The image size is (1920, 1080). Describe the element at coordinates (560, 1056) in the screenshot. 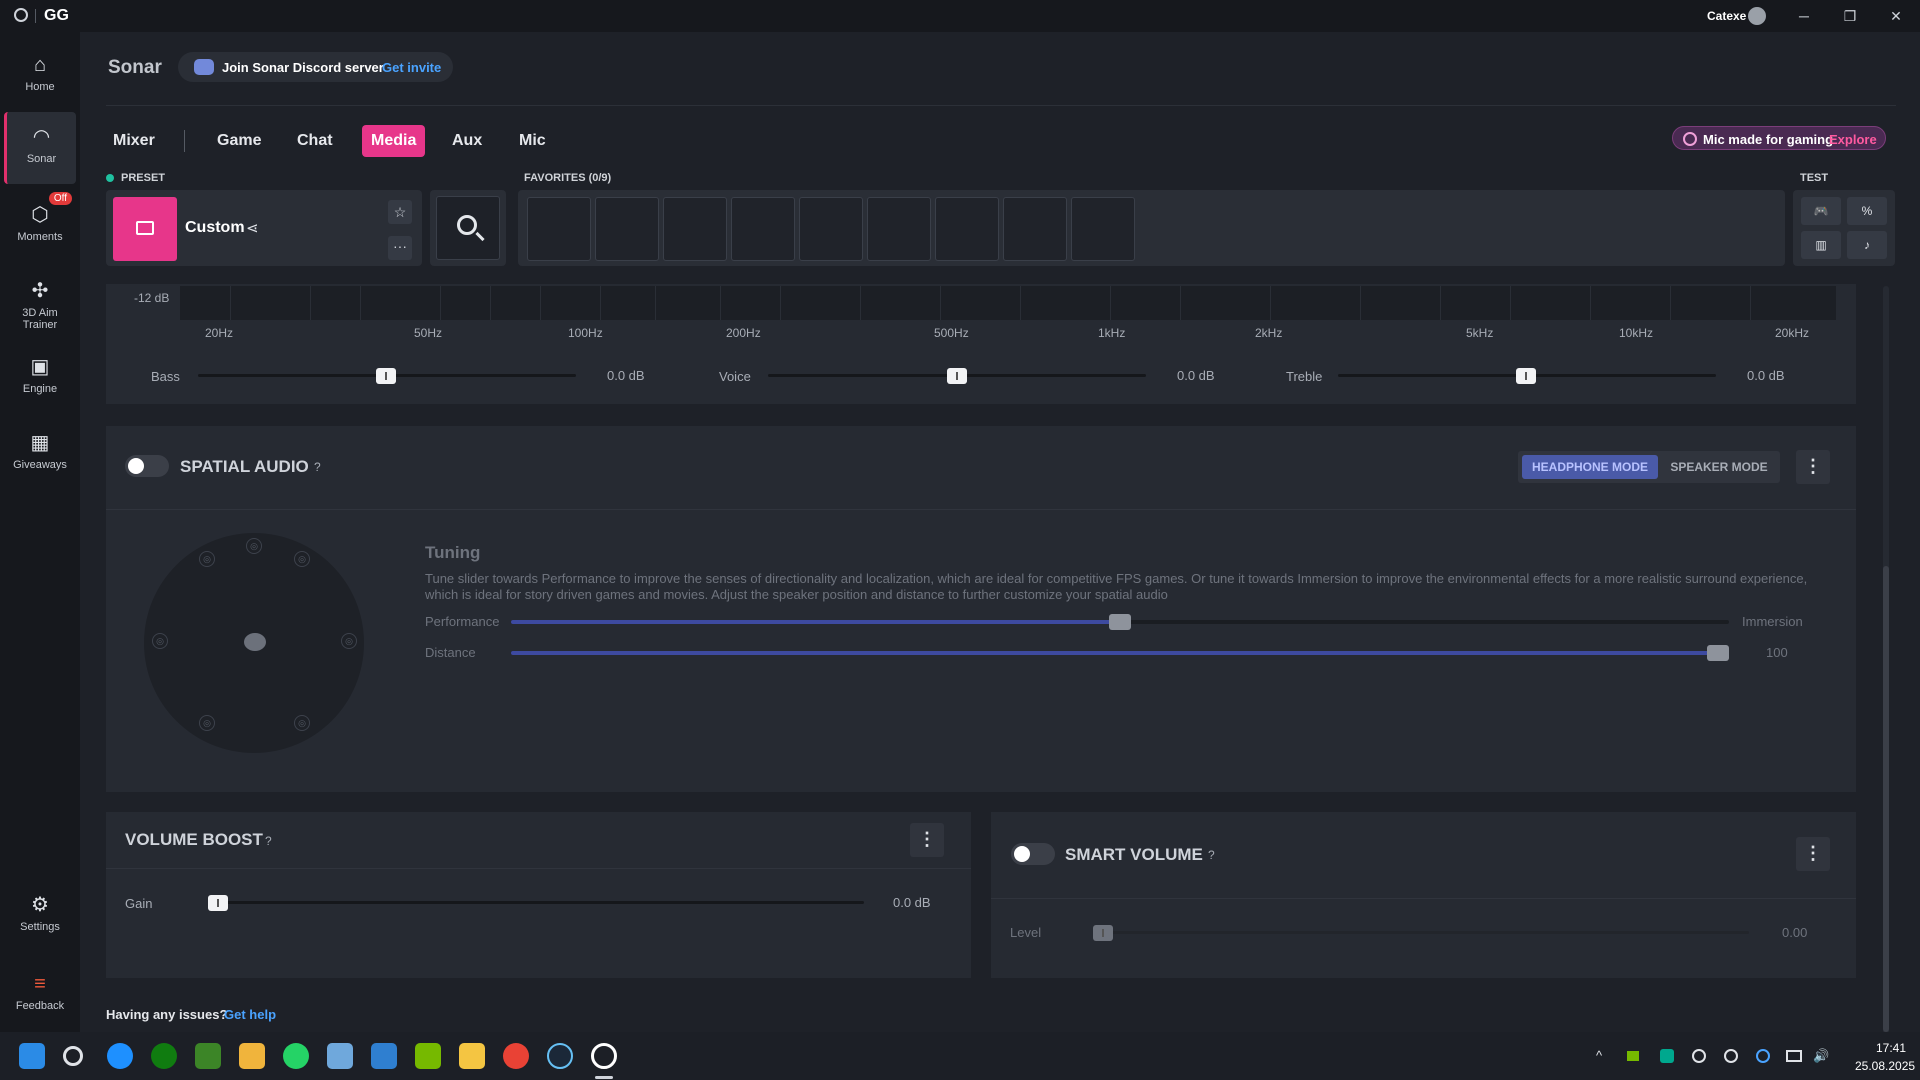

I see `steam-icon` at that location.